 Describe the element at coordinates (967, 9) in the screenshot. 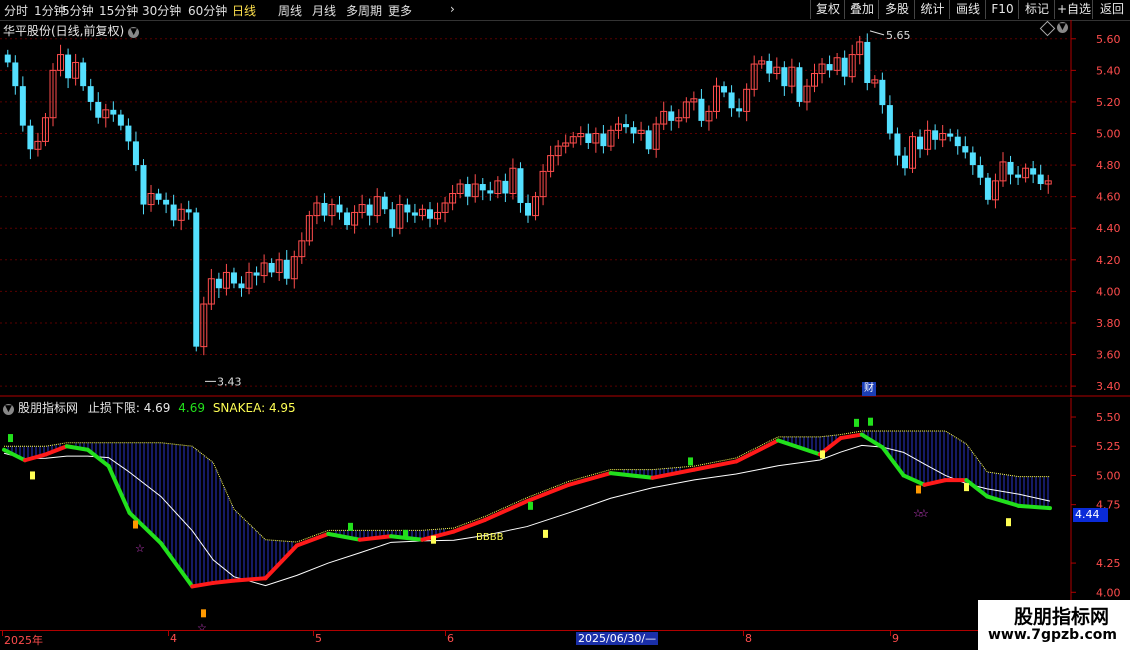

I see `toolbar-button-4: 画线` at that location.